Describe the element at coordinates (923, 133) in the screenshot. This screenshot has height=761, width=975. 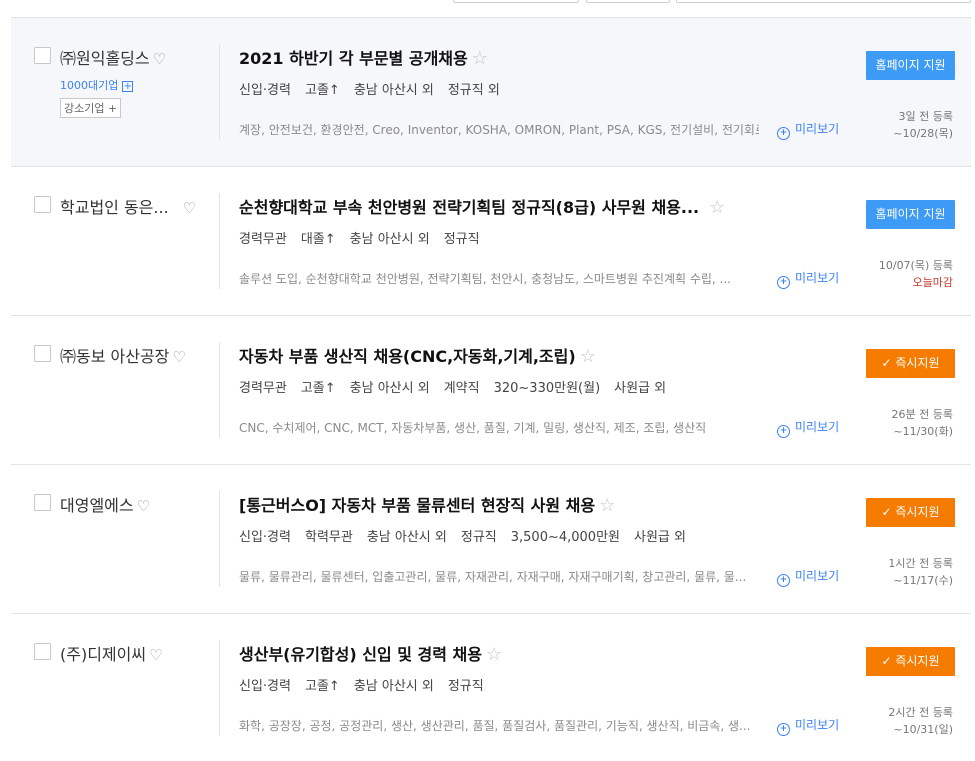
I see `deadline: ~10/28(목)` at that location.